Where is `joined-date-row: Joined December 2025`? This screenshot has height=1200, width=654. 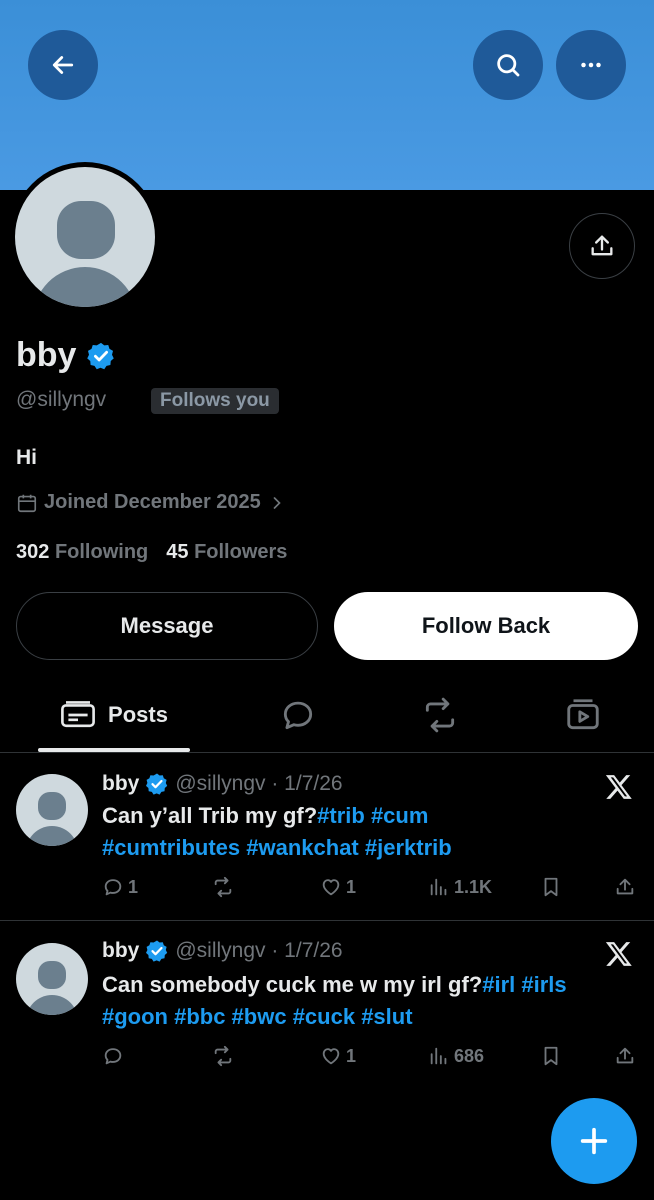
joined-date-row: Joined December 2025 is located at coordinates (154, 502).